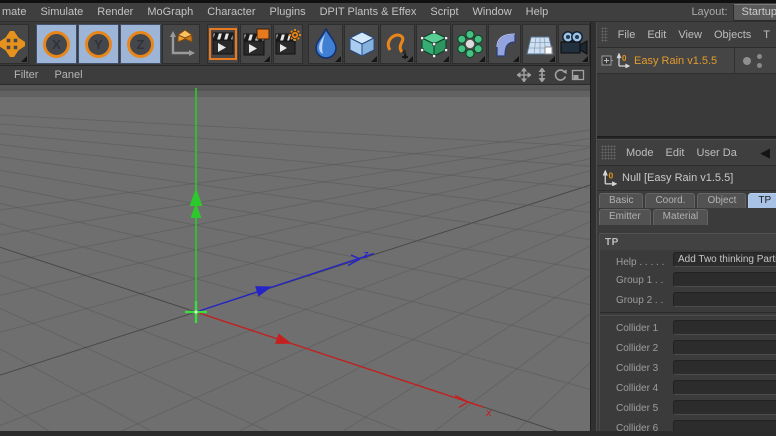 This screenshot has width=776, height=436. I want to click on add-deformer-button, so click(504, 44).